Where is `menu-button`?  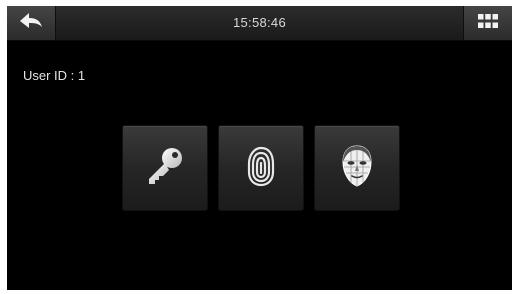 menu-button is located at coordinates (487, 23).